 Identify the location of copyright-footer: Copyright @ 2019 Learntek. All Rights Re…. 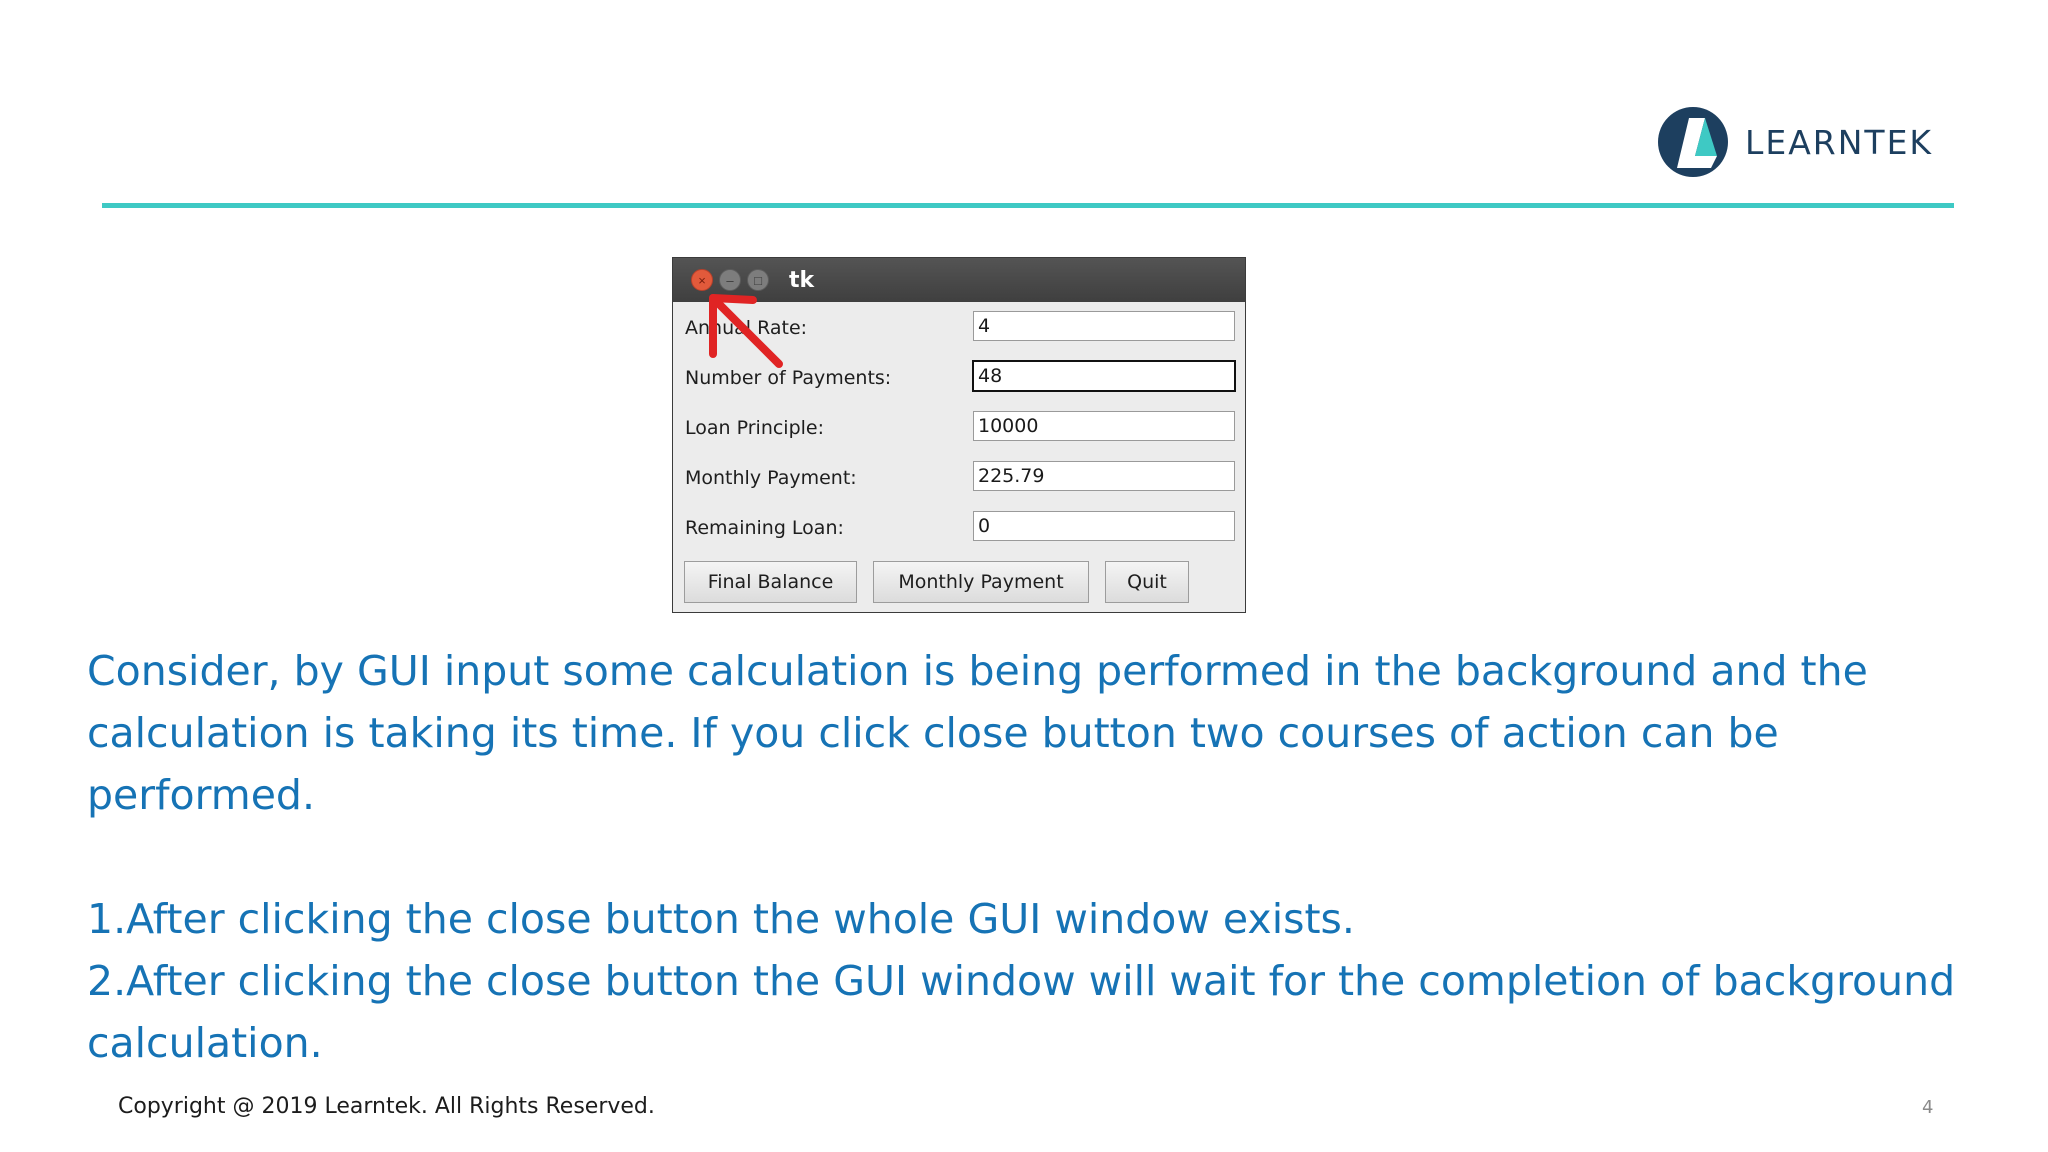
(386, 1106).